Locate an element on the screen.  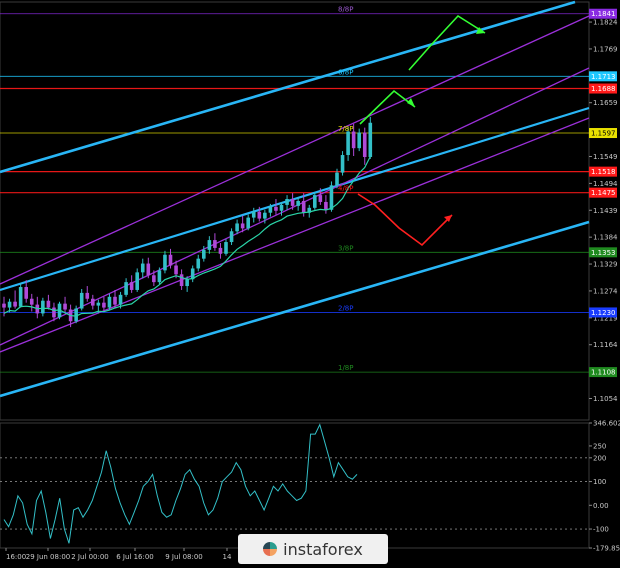
indicator-tick-label: 0.00 is located at coordinates (601, 506).